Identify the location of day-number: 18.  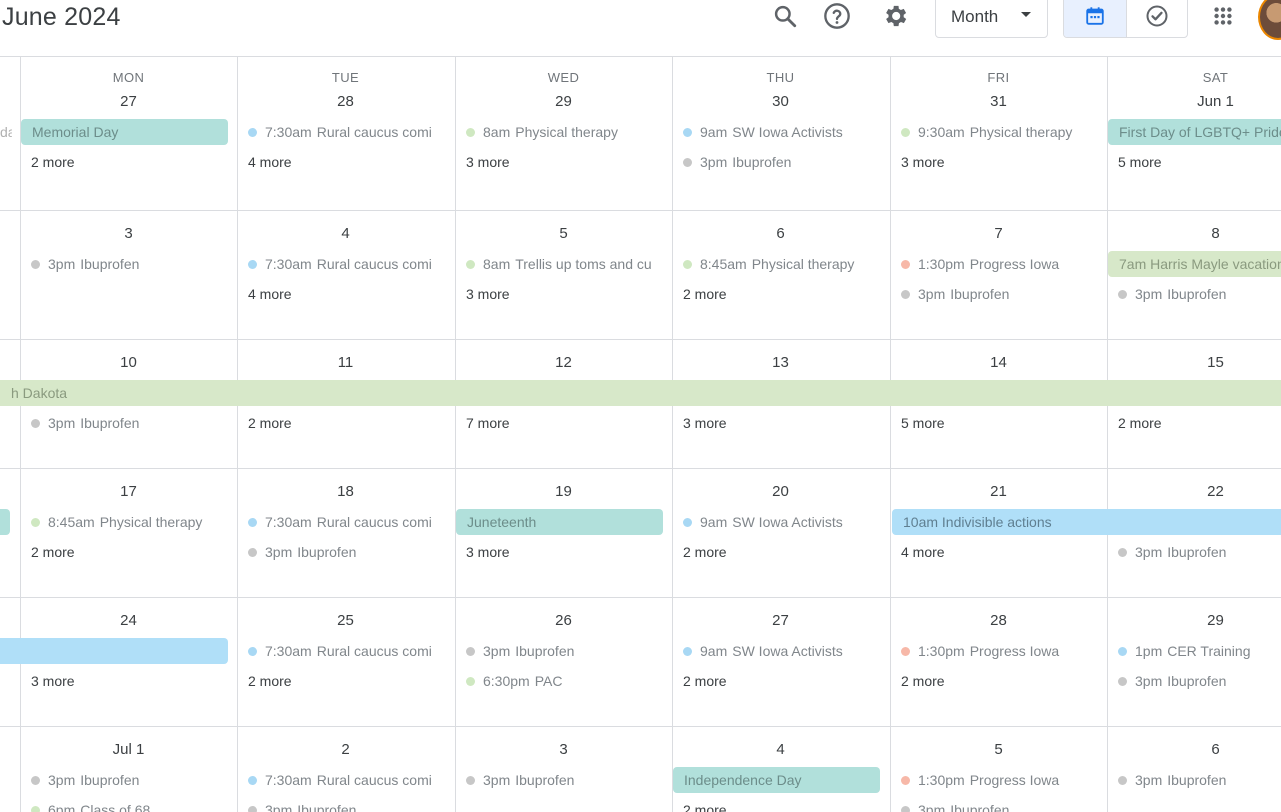
(345, 492).